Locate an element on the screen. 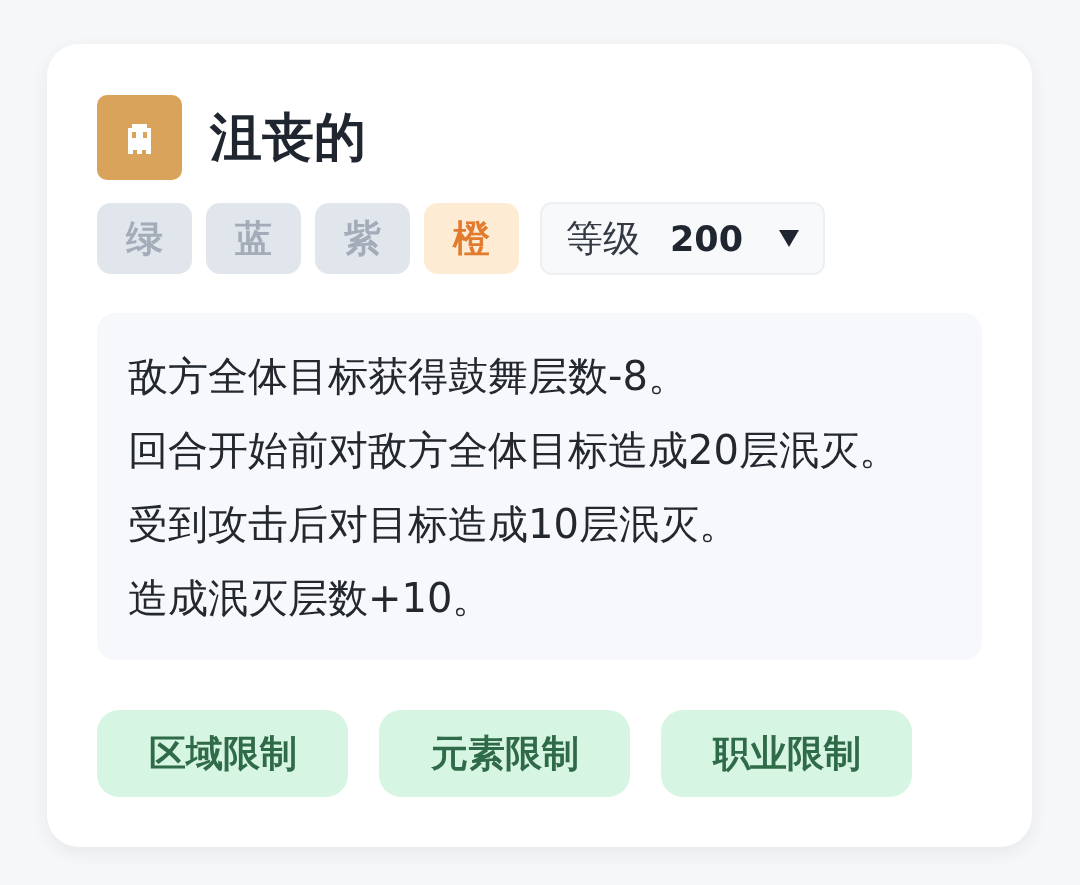 The image size is (1080, 885). restriction-button: 区域限制 is located at coordinates (222, 753).